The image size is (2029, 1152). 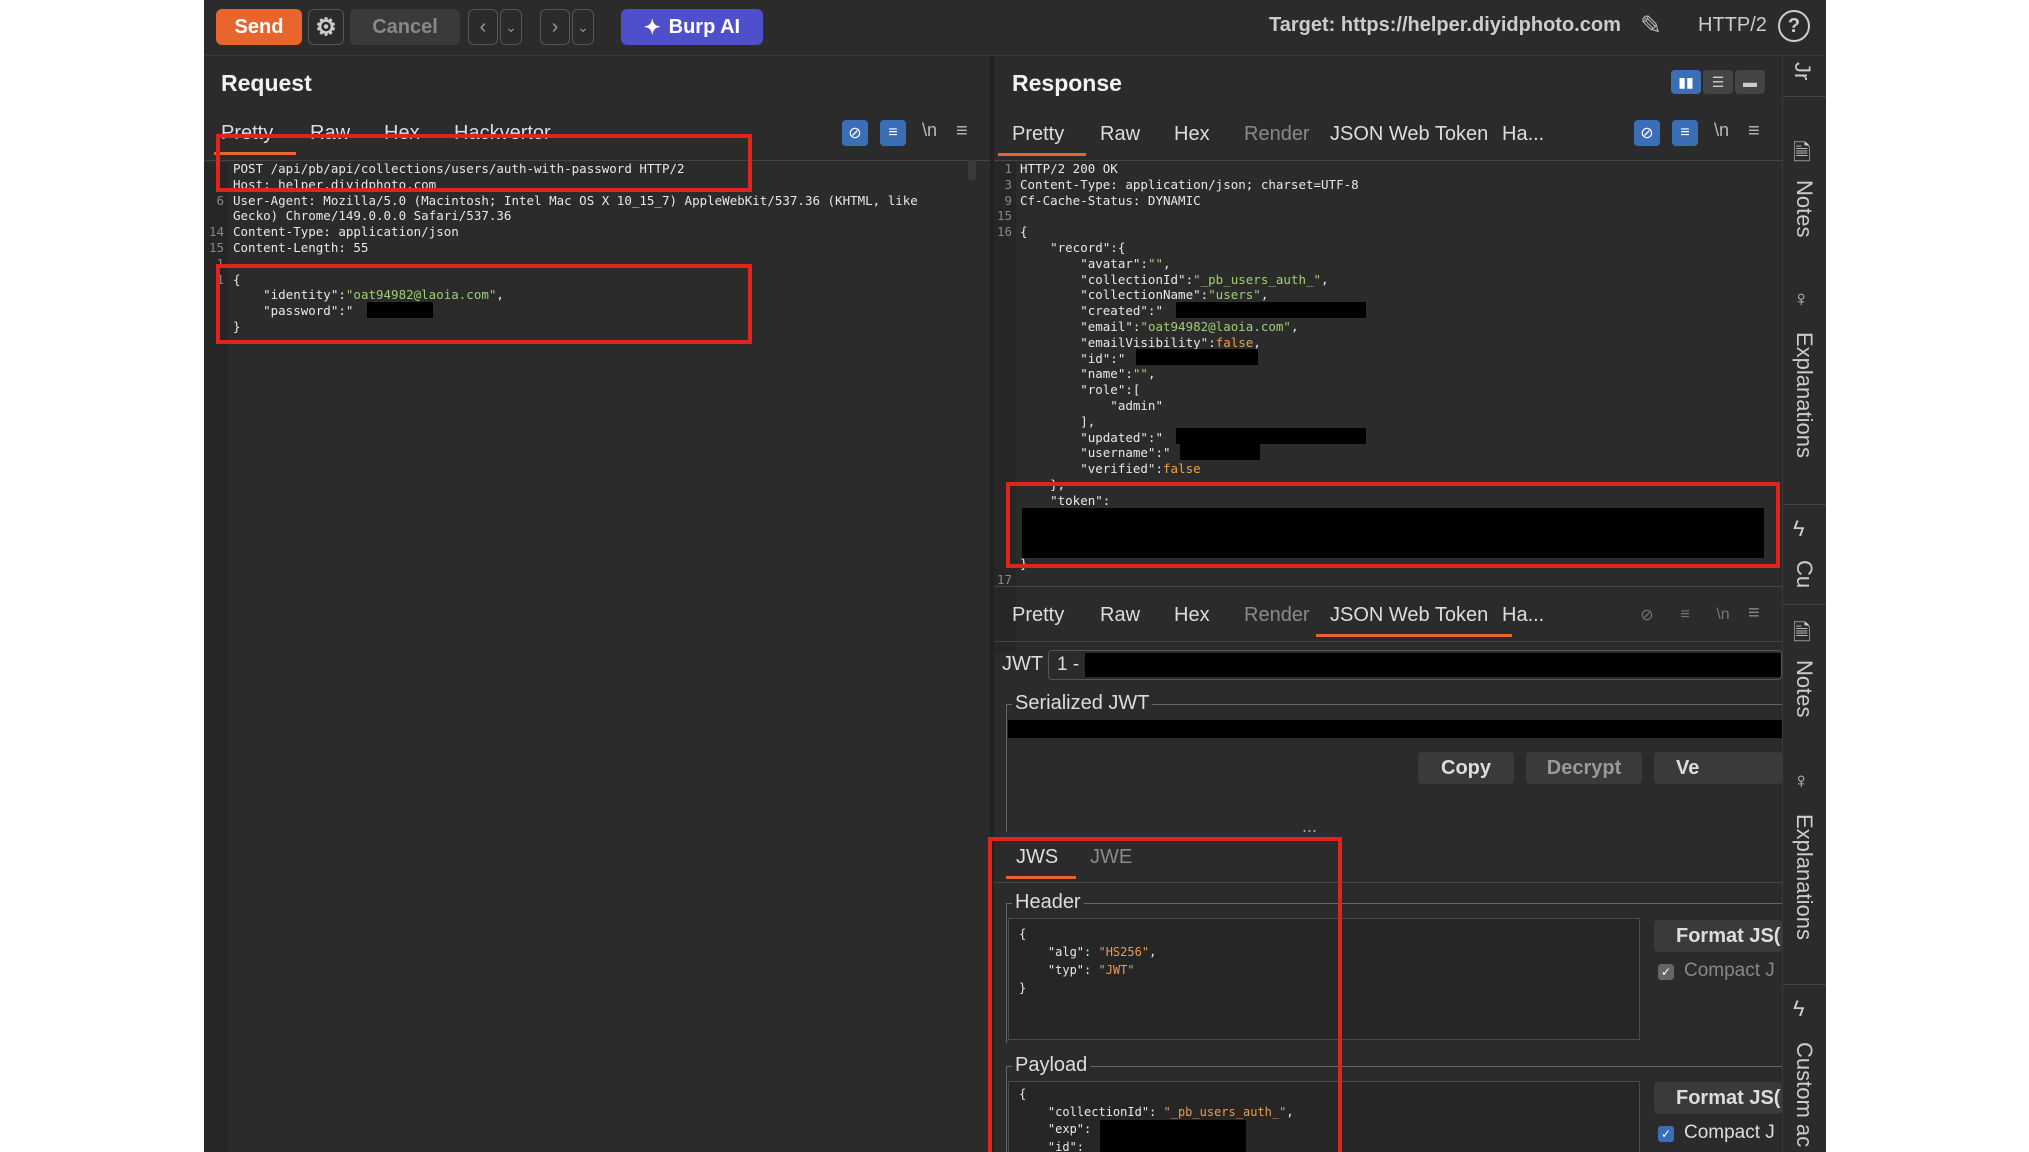 What do you see at coordinates (1008, 184) in the screenshot?
I see `response-line-number: 3` at bounding box center [1008, 184].